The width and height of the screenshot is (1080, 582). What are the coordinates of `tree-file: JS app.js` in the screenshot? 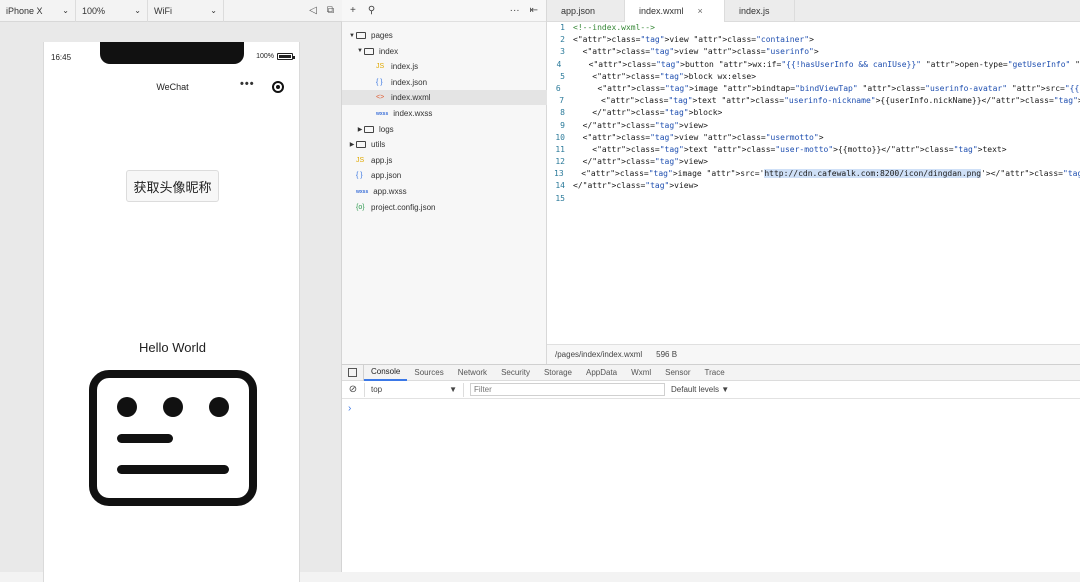 It's located at (444, 160).